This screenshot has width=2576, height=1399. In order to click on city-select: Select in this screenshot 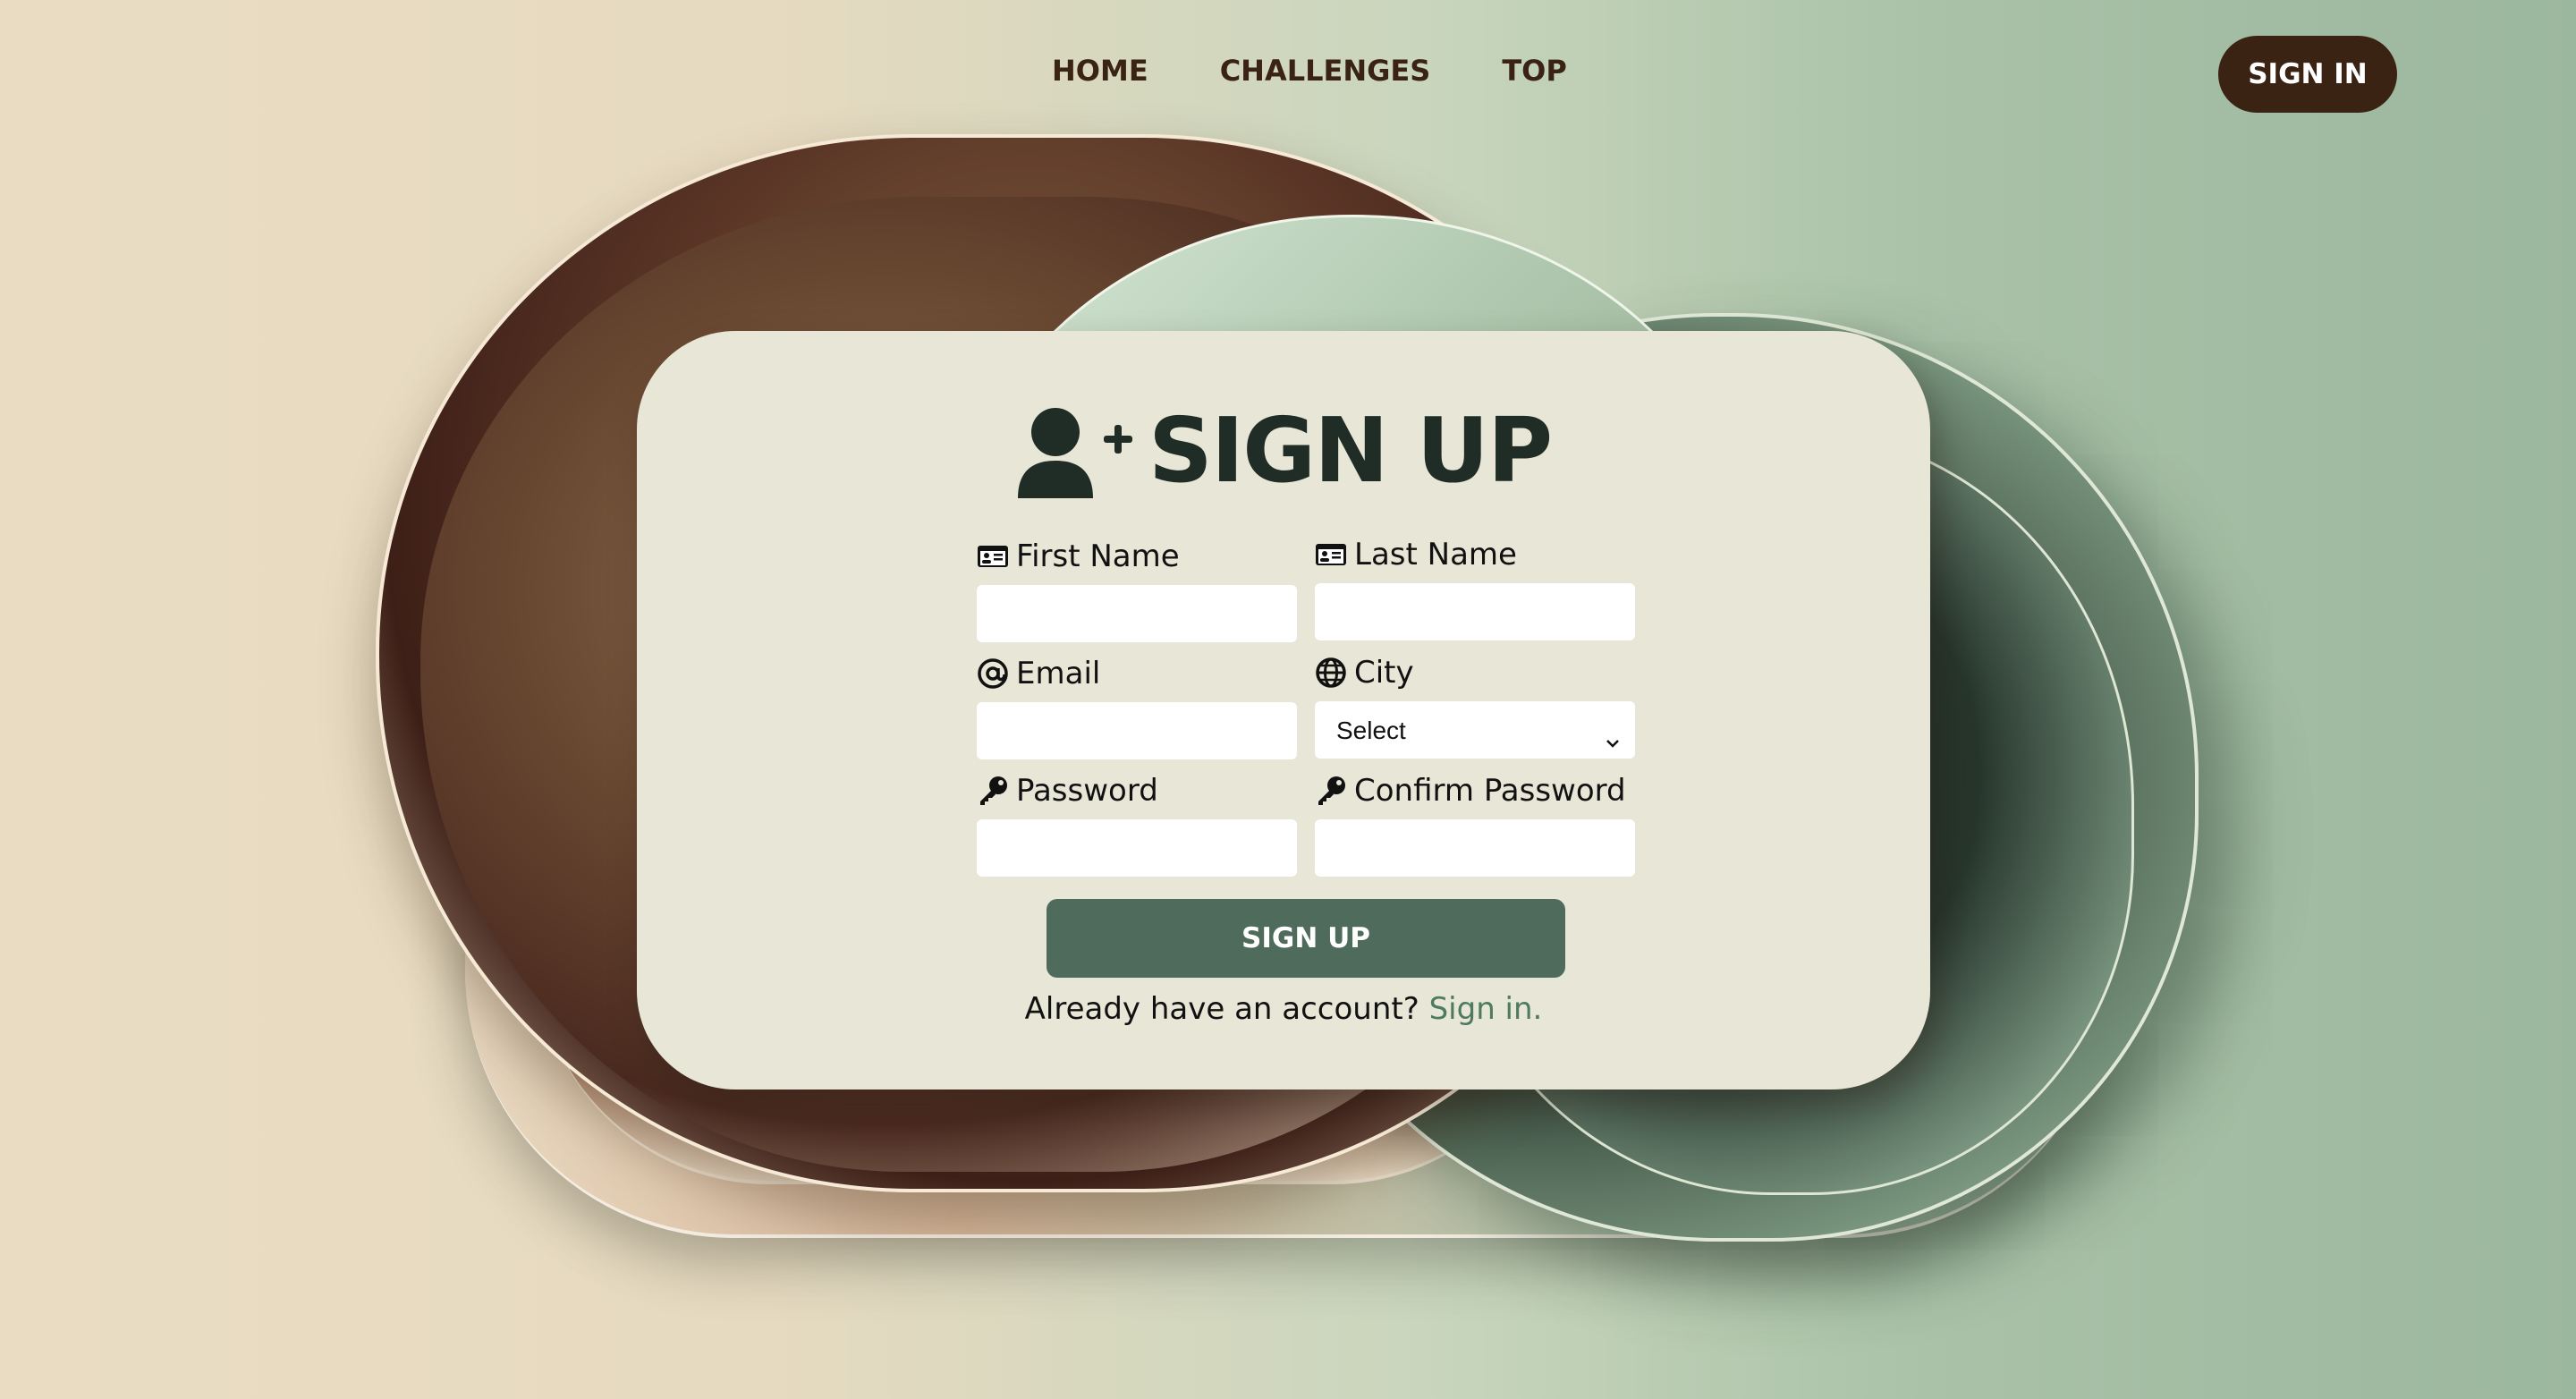, I will do `click(1475, 730)`.